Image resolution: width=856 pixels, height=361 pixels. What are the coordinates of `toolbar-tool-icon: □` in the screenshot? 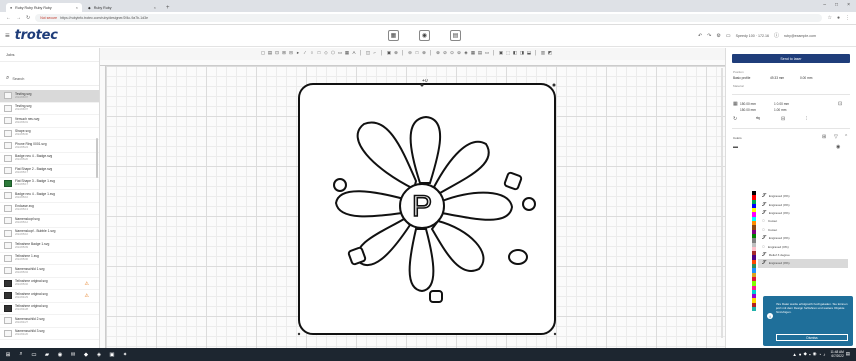 It's located at (417, 53).